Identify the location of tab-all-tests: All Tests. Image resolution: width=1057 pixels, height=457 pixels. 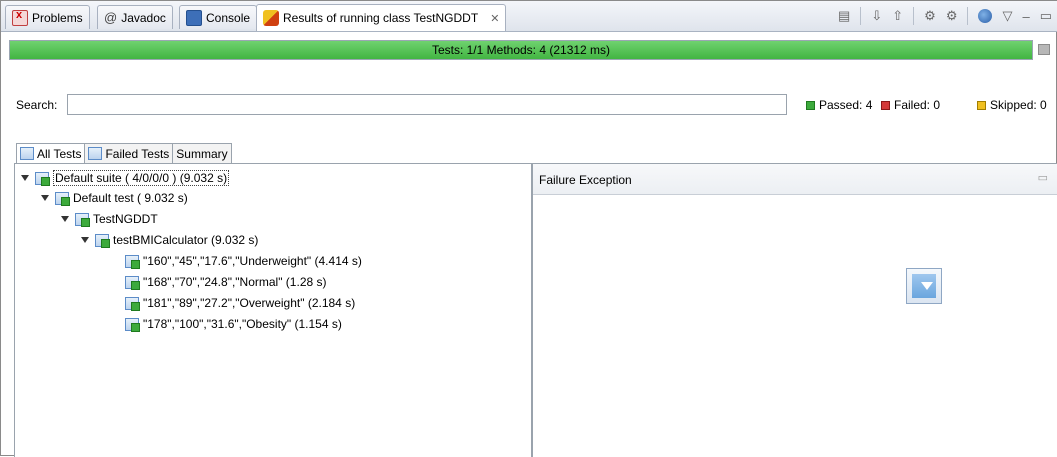
(51, 153).